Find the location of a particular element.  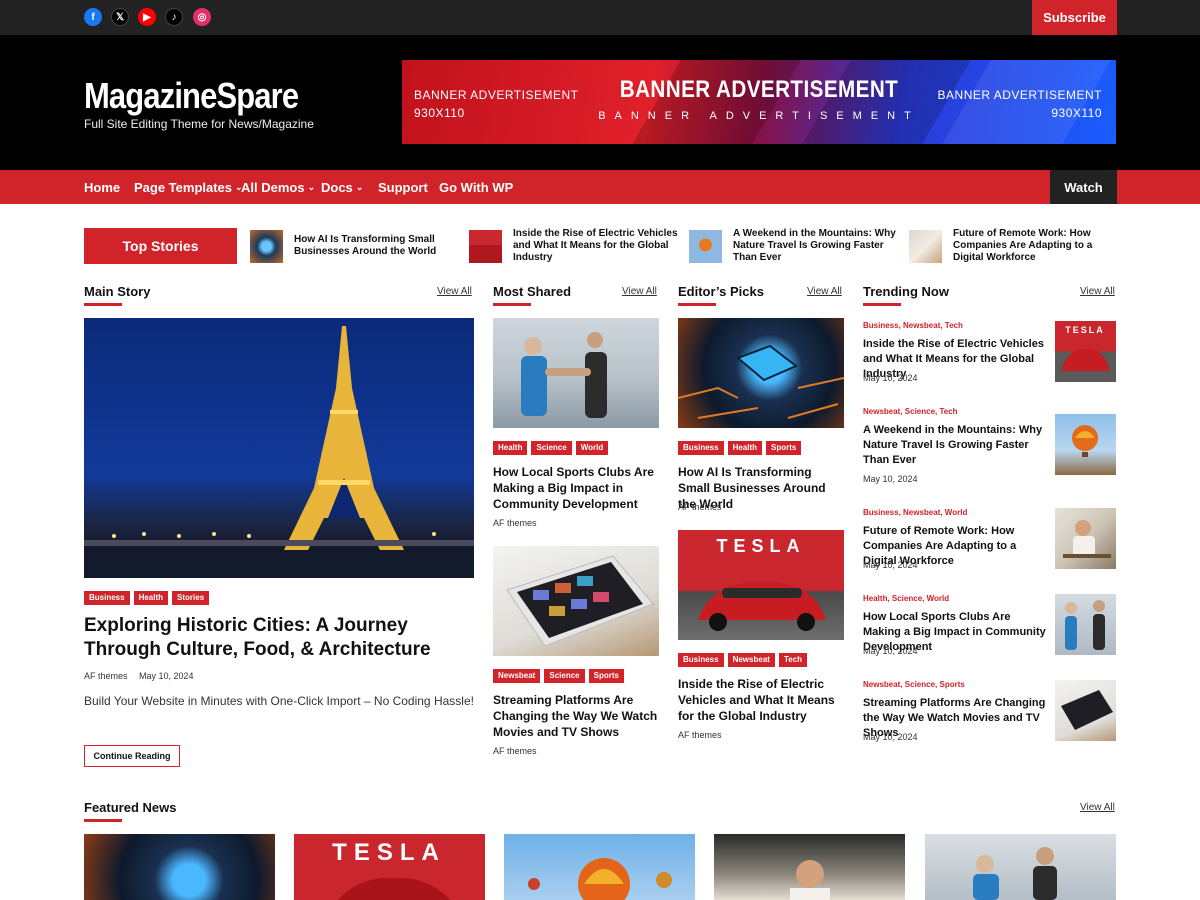

featured-news-image: TESLA is located at coordinates (389, 867).